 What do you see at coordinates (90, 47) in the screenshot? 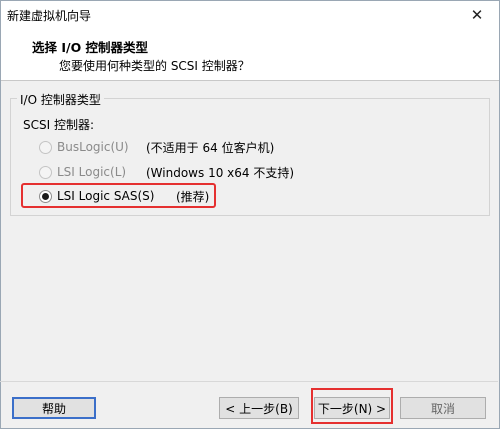
I see `page-title: 选择 I/O 控制器类型` at bounding box center [90, 47].